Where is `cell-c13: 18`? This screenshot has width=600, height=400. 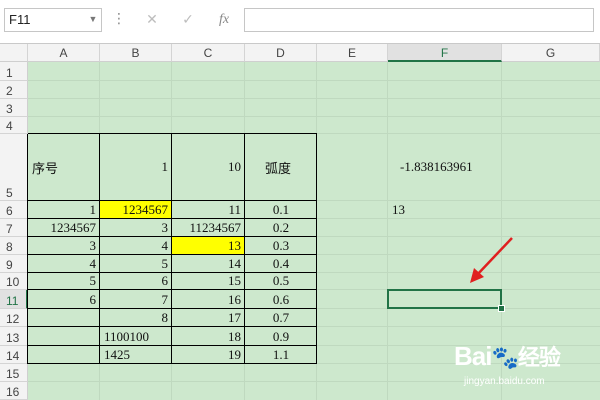 cell-c13: 18 is located at coordinates (208, 336).